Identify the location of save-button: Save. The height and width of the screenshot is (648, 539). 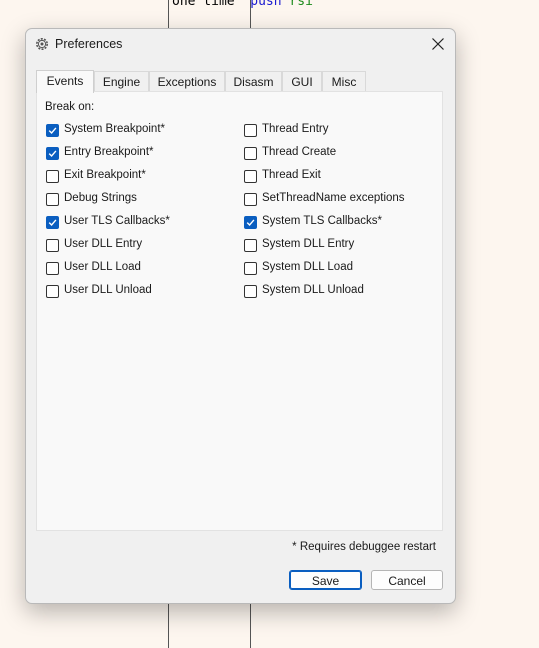
(325, 580).